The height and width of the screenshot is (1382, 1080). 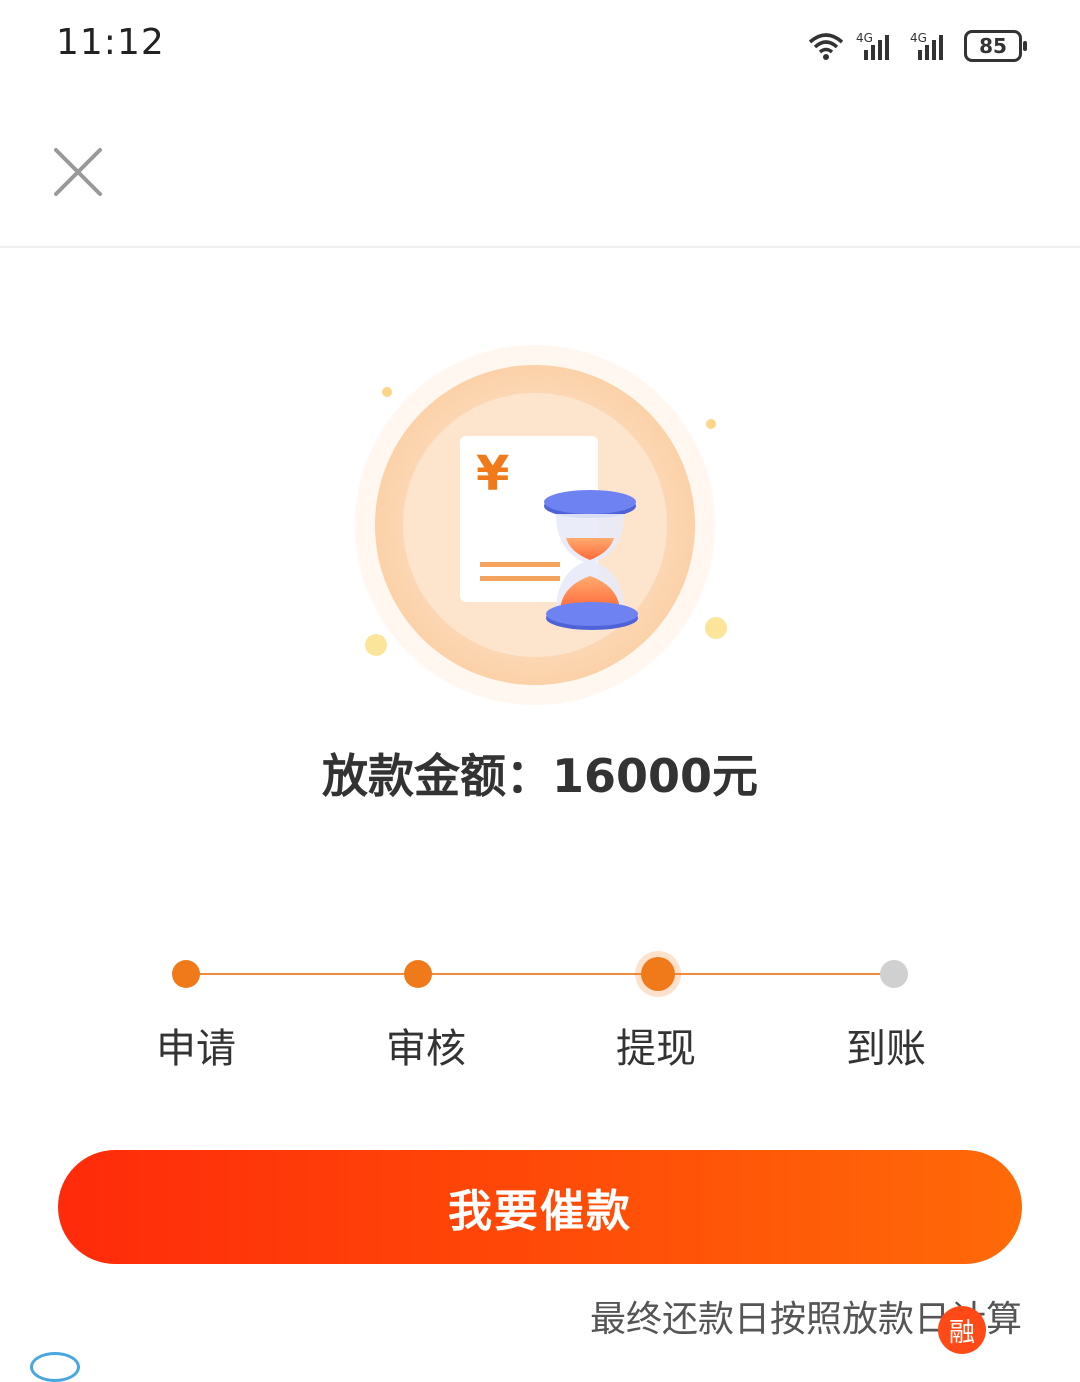 I want to click on step-label-apply: 申请, so click(x=196, y=1049).